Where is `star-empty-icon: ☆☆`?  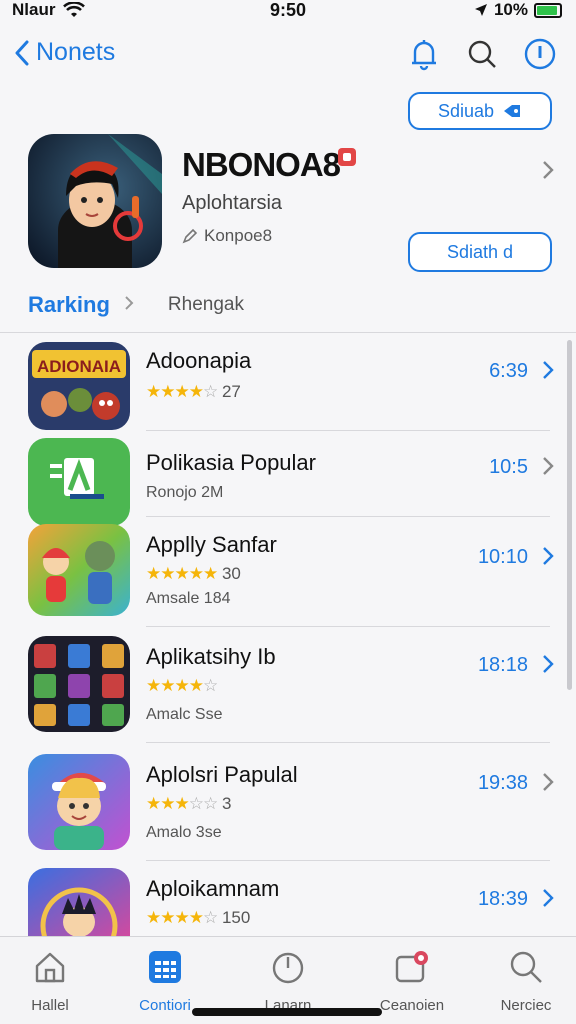 star-empty-icon: ☆☆ is located at coordinates (203, 803).